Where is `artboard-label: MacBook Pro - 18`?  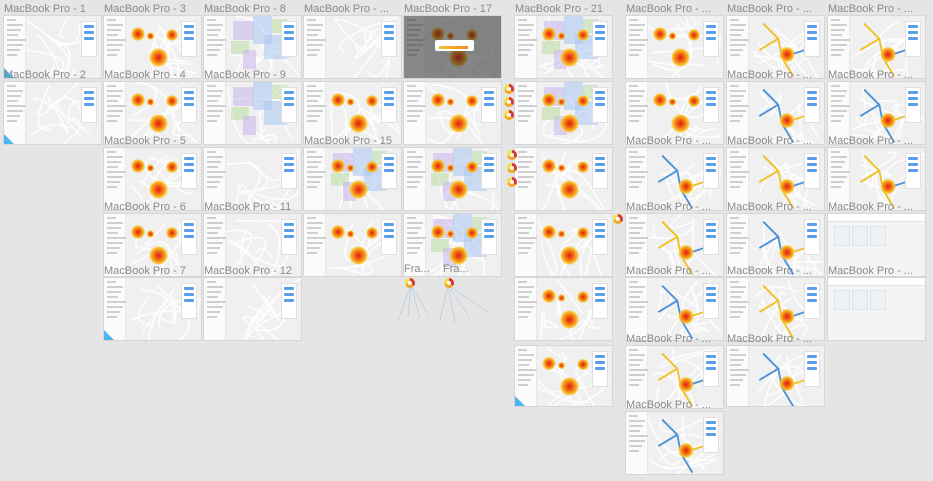 artboard-label: MacBook Pro - 18 is located at coordinates (452, 75).